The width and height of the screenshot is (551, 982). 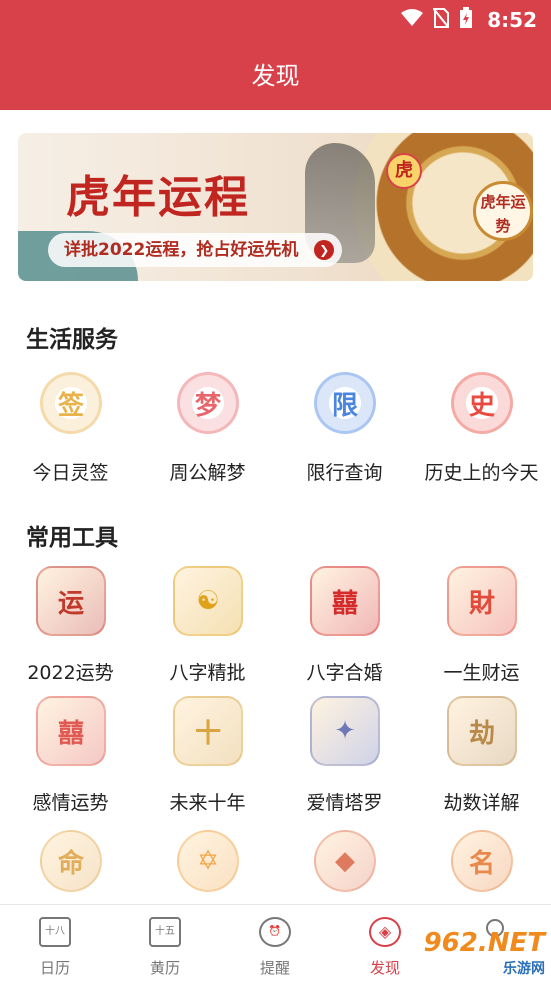 I want to click on service-item: 限限行查询, so click(x=344, y=432).